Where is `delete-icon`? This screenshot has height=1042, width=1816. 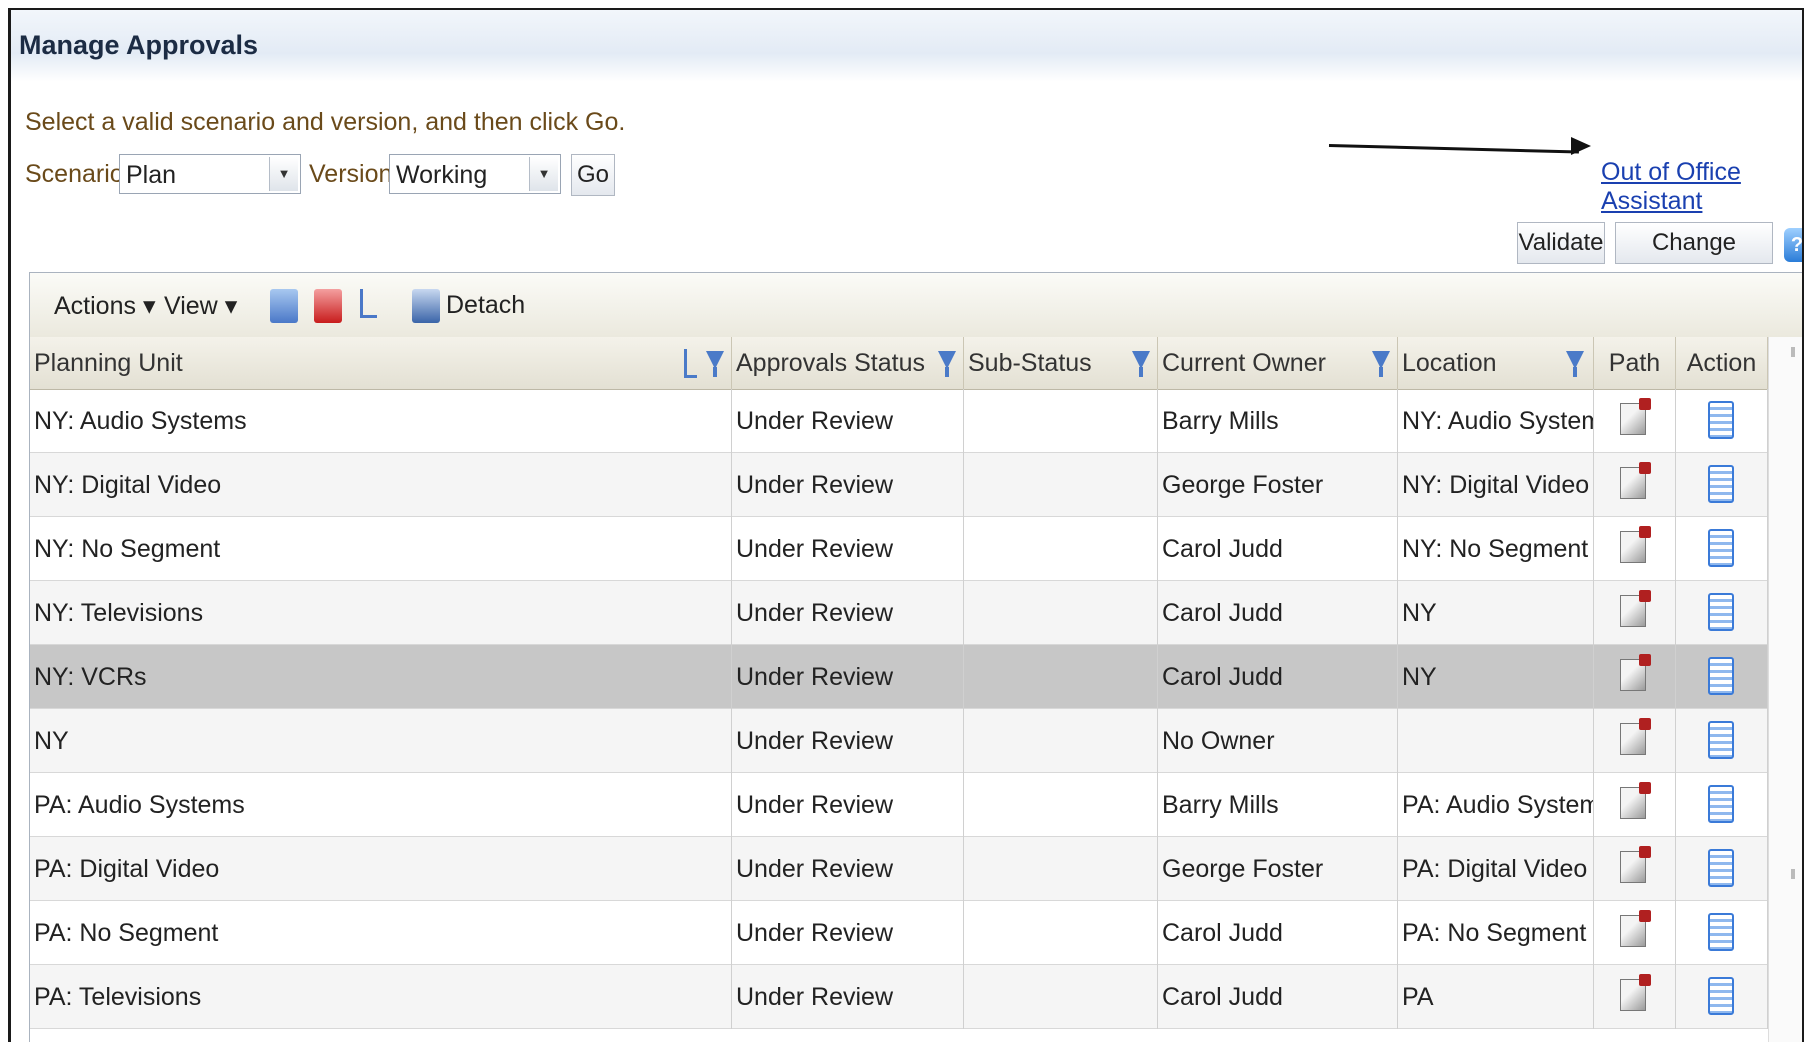 delete-icon is located at coordinates (328, 306).